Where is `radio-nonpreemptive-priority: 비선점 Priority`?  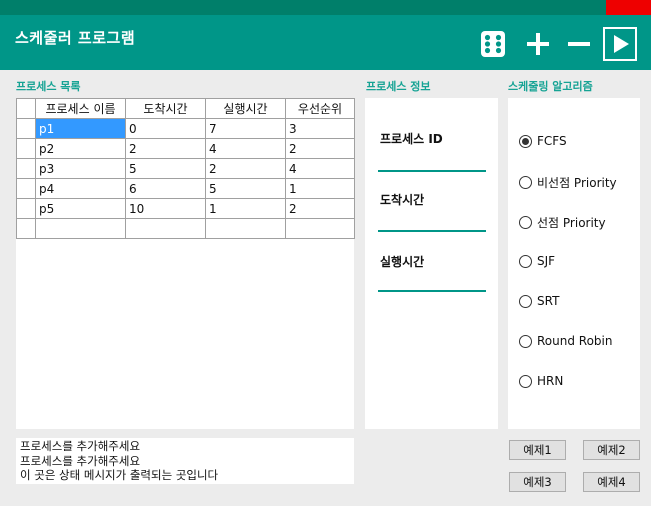
radio-nonpreemptive-priority: 비선점 Priority is located at coordinates (568, 182).